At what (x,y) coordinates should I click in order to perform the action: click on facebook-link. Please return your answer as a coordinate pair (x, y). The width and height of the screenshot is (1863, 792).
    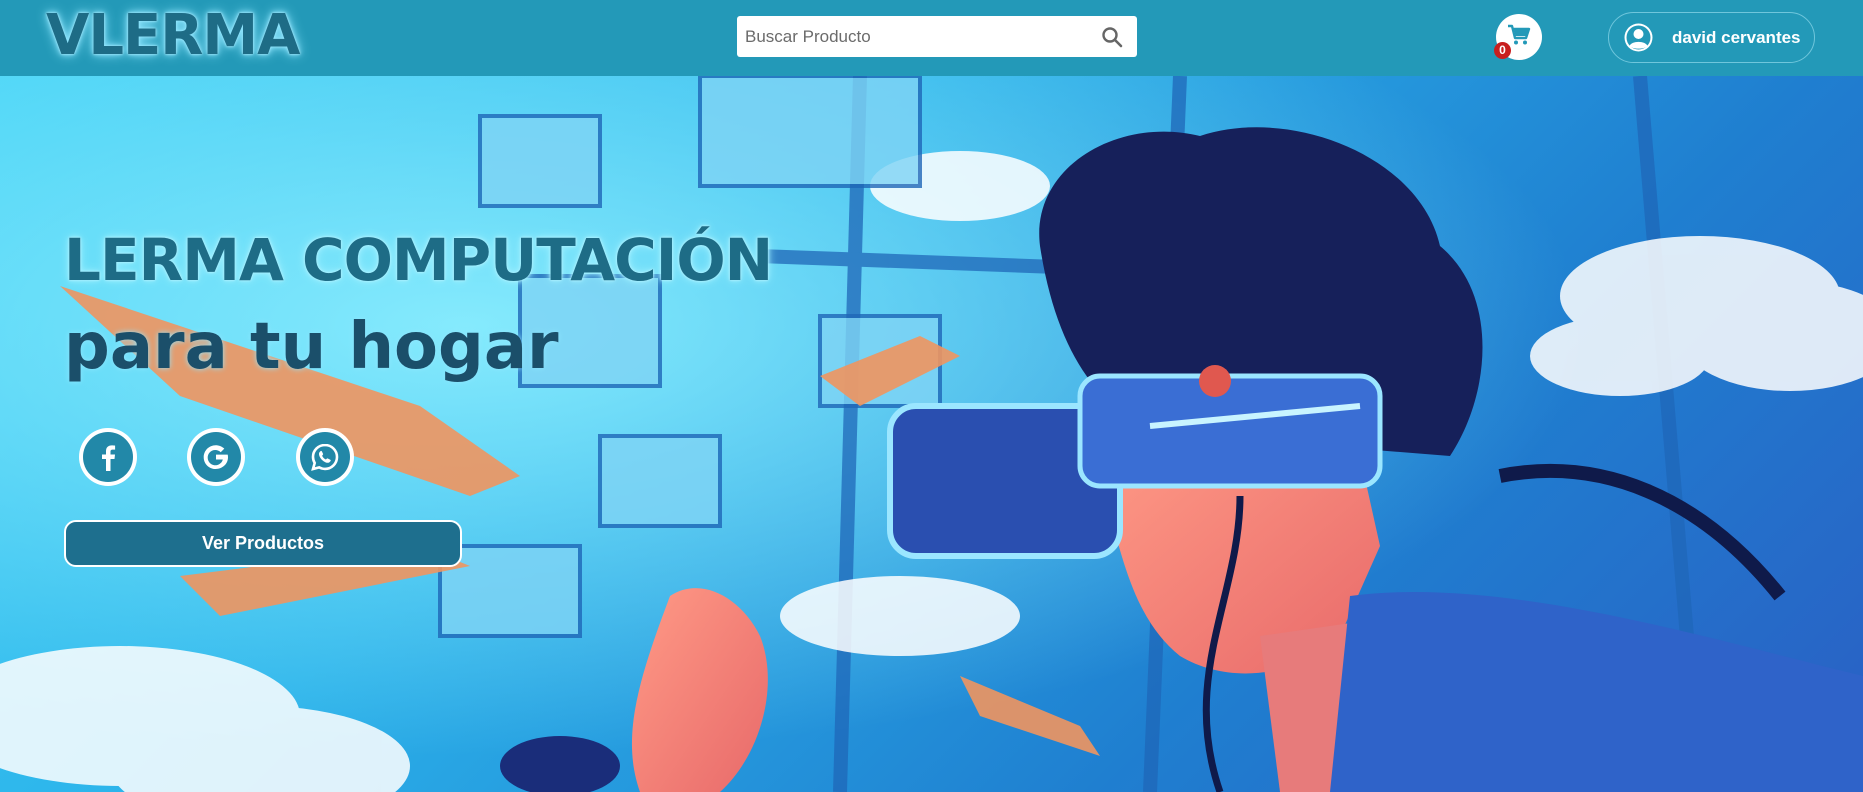
    Looking at the image, I should click on (108, 457).